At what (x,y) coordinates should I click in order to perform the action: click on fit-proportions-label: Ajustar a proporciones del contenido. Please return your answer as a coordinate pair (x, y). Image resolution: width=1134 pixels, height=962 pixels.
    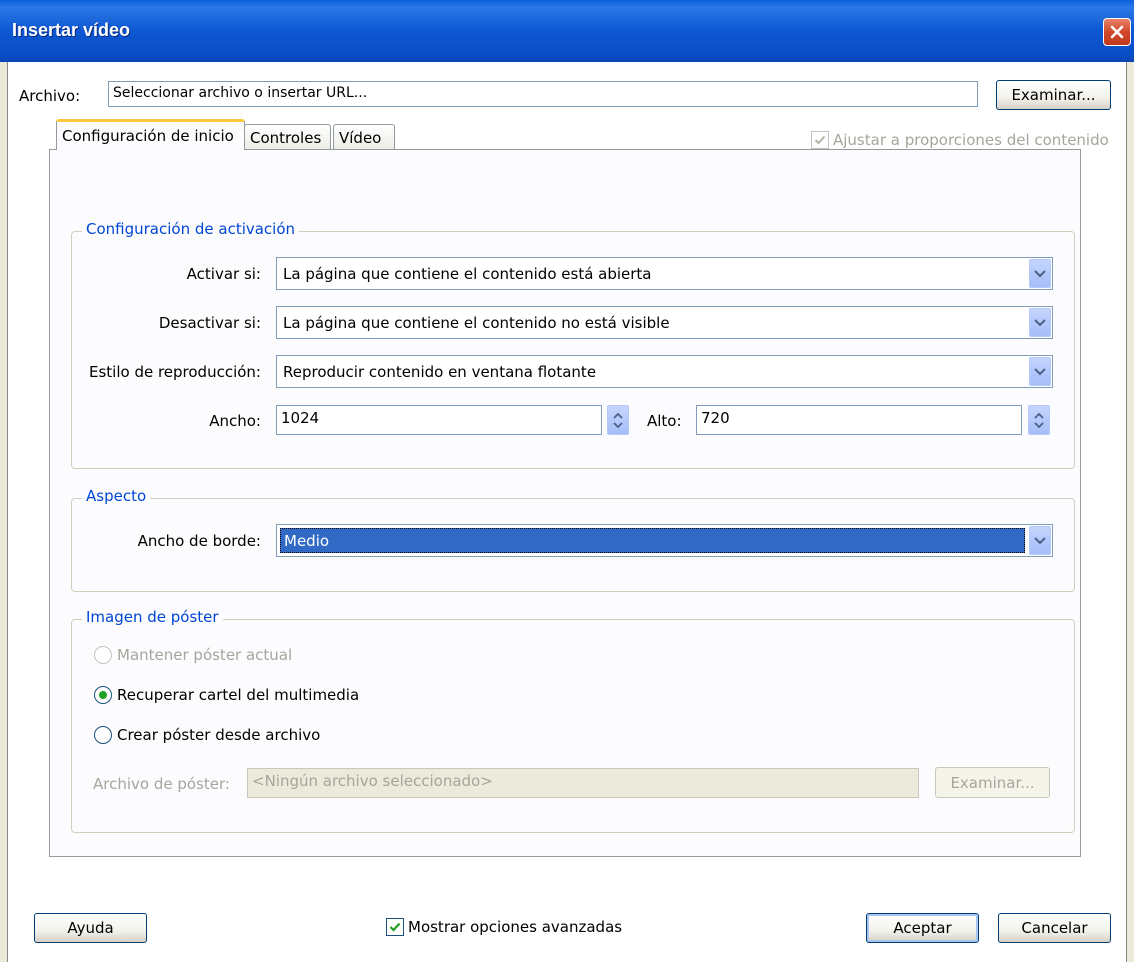
    Looking at the image, I should click on (971, 140).